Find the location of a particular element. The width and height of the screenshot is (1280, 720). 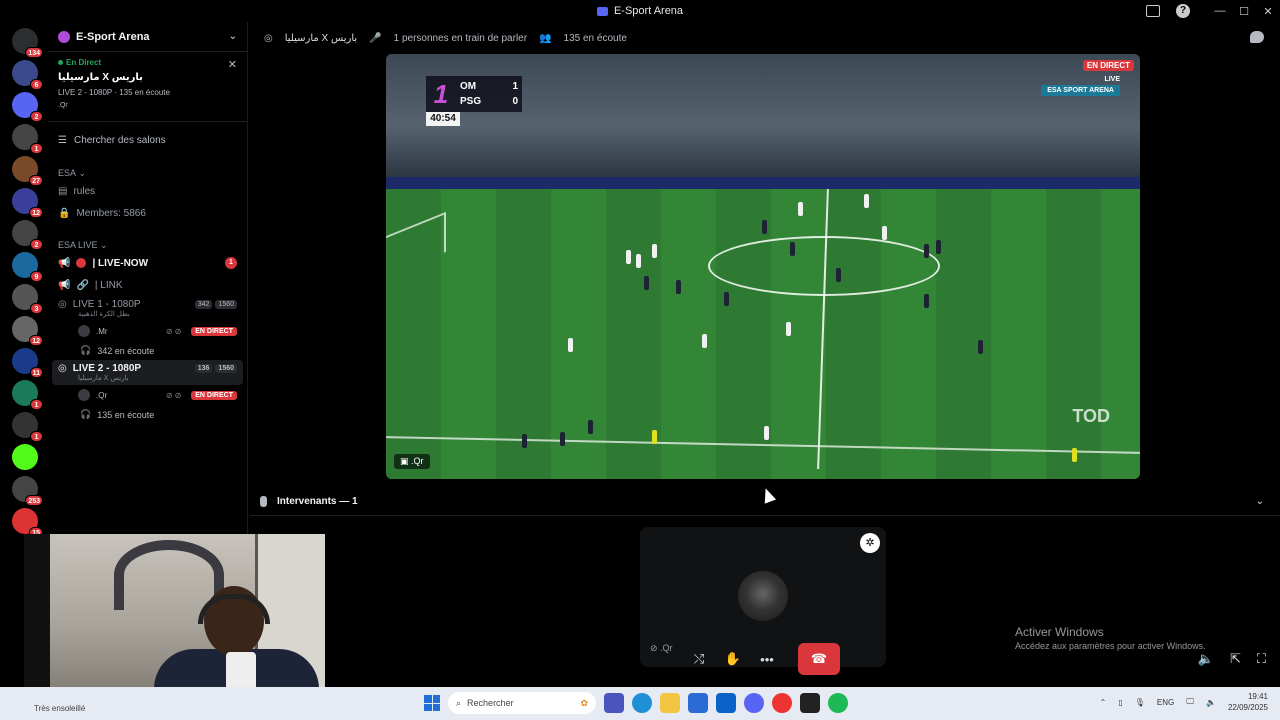

outlook-icon is located at coordinates (726, 703).